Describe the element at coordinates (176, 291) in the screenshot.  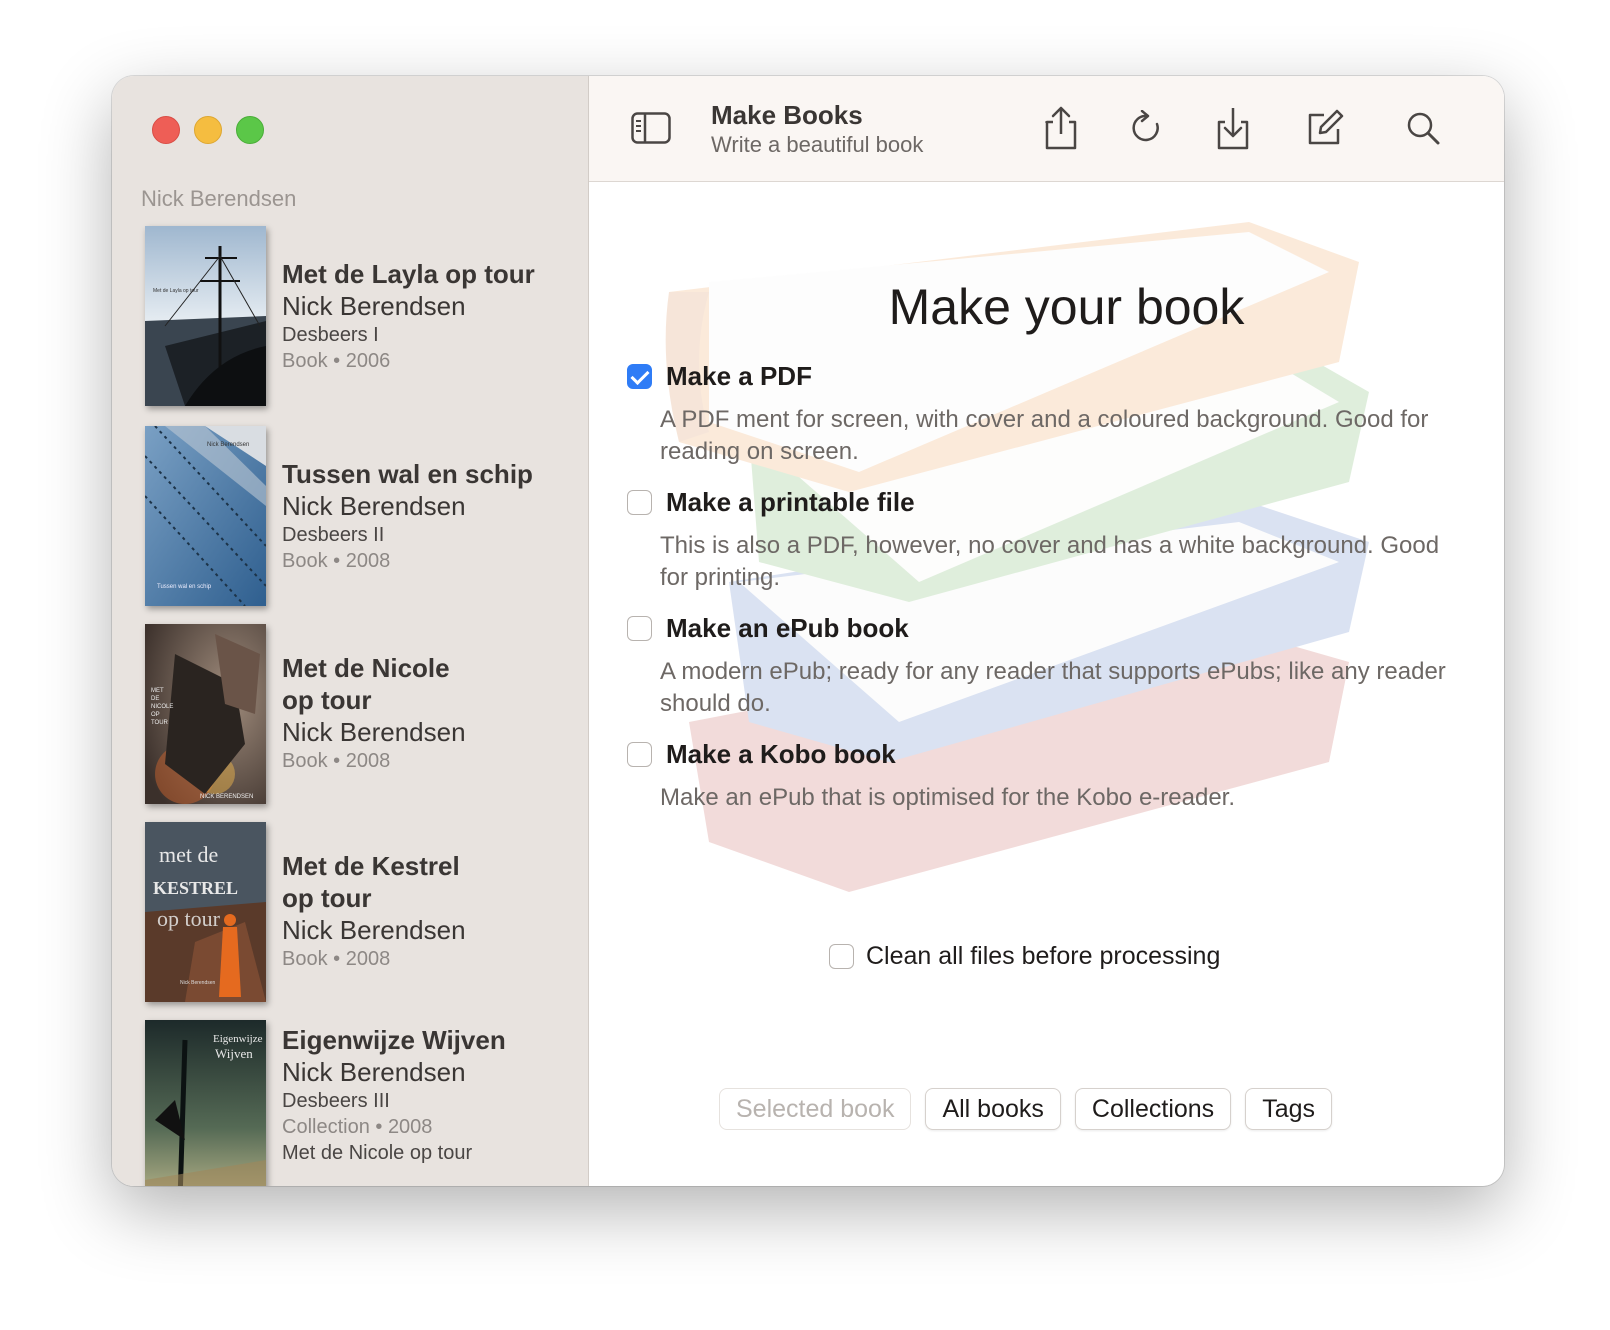
I see `cover-caption: Met de Layla op tour` at that location.